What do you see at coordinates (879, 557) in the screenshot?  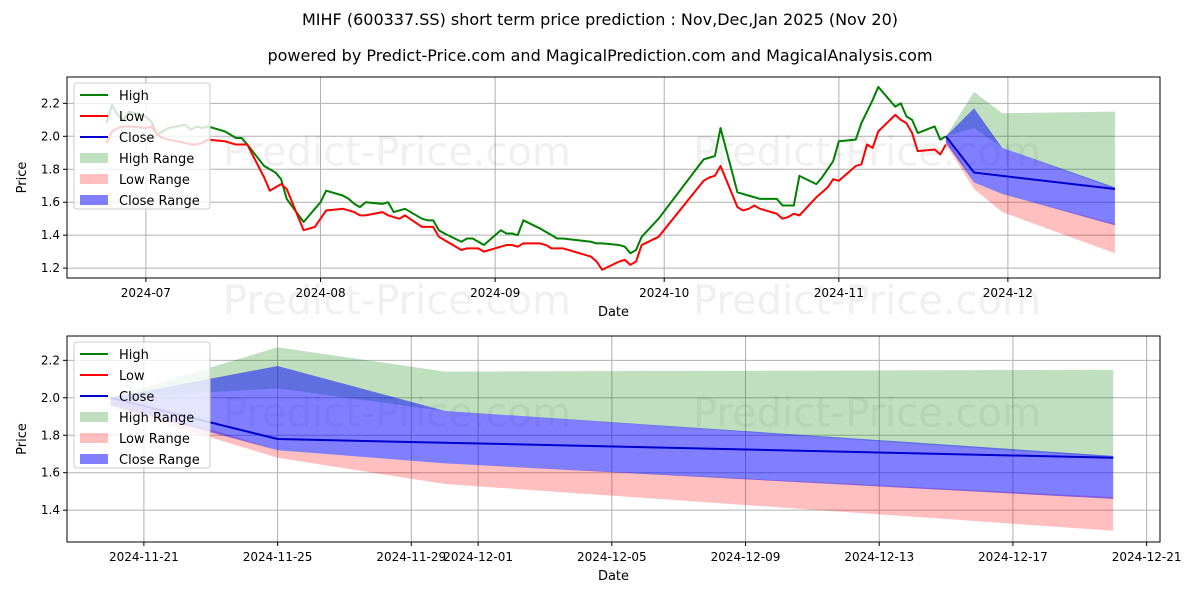 I see `x-tick-label: 2024-12-13` at bounding box center [879, 557].